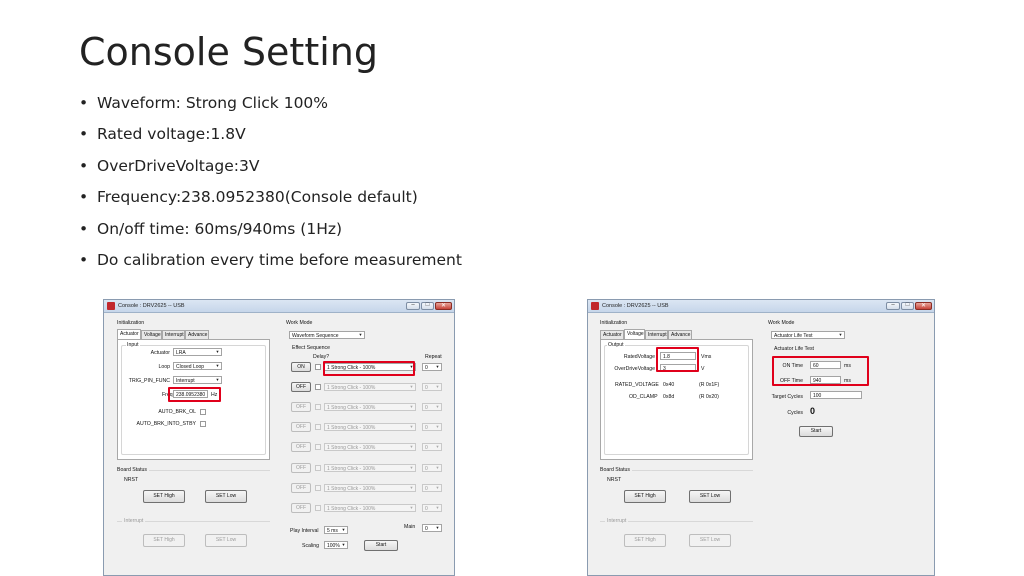 Image resolution: width=1024 pixels, height=576 pixels. Describe the element at coordinates (131, 323) in the screenshot. I see `init-label: Initialization` at that location.